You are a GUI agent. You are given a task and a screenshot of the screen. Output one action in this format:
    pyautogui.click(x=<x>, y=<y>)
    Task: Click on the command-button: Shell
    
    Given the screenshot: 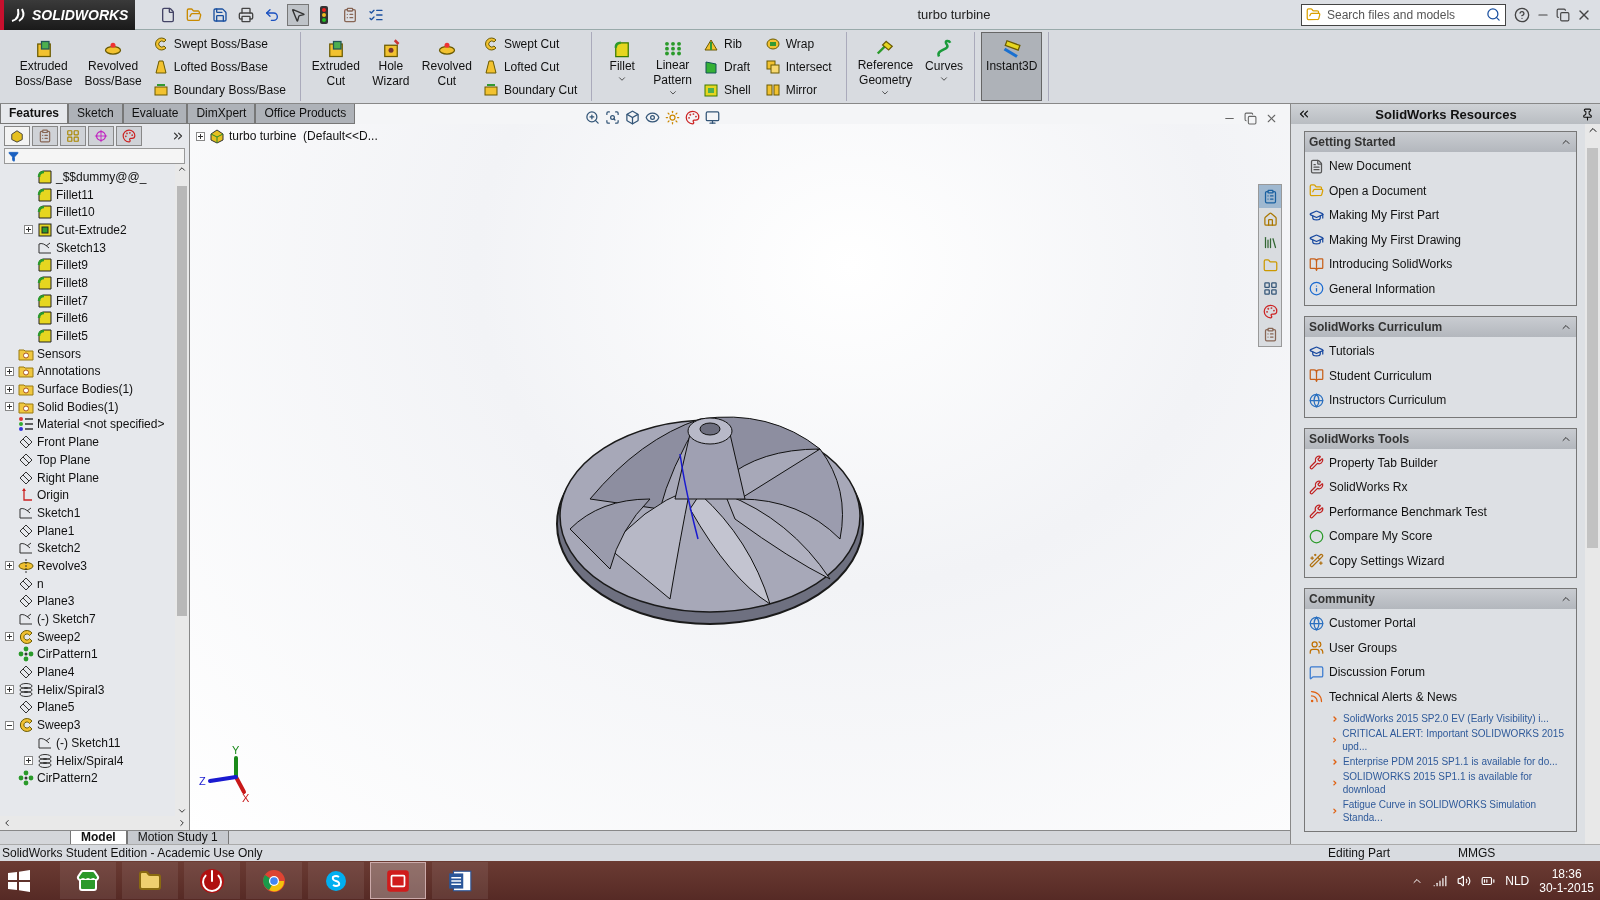 What is the action you would take?
    pyautogui.click(x=729, y=89)
    